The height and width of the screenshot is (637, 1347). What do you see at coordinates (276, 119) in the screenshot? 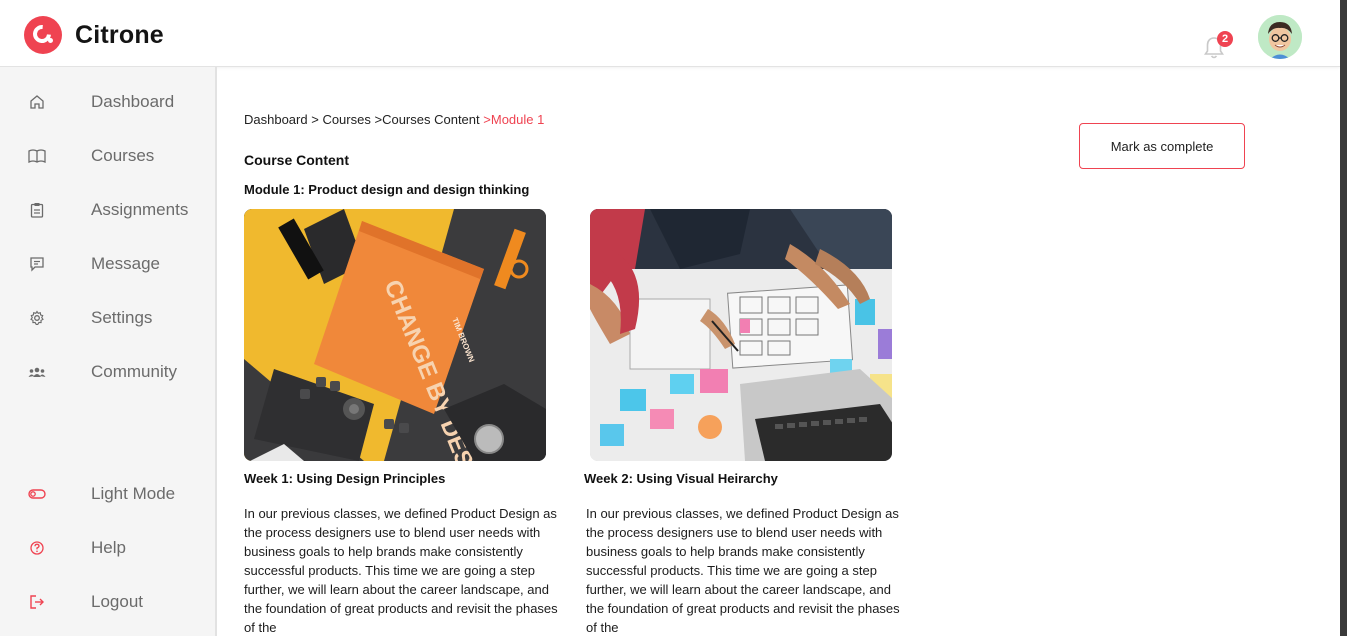
I see `breadcrumb-dashboard: Dashboard` at bounding box center [276, 119].